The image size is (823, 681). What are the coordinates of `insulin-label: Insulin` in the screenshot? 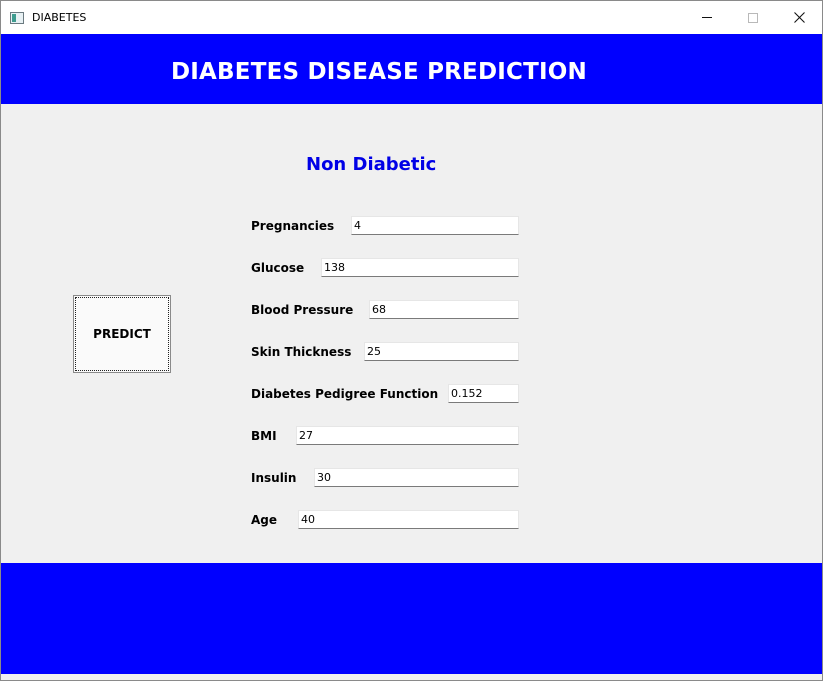 It's located at (274, 478).